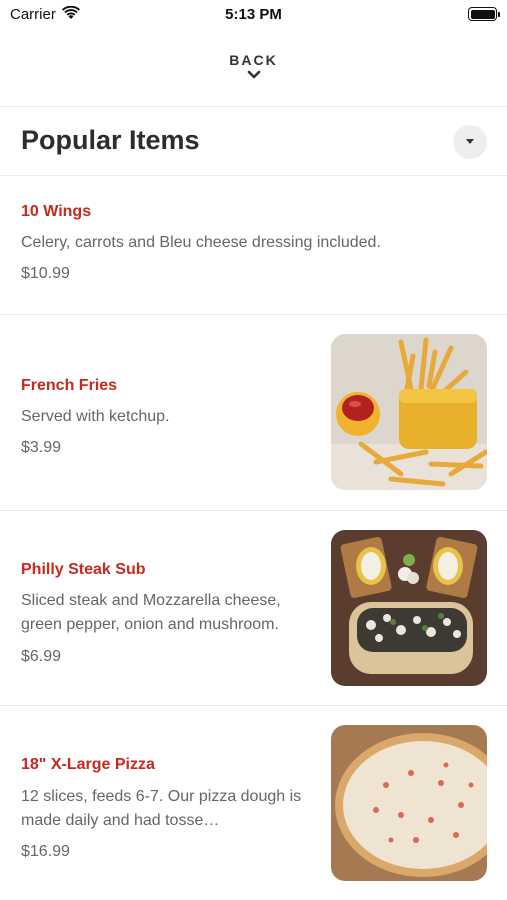 The image size is (507, 900). Describe the element at coordinates (110, 140) in the screenshot. I see `section-title: Popular Items` at that location.